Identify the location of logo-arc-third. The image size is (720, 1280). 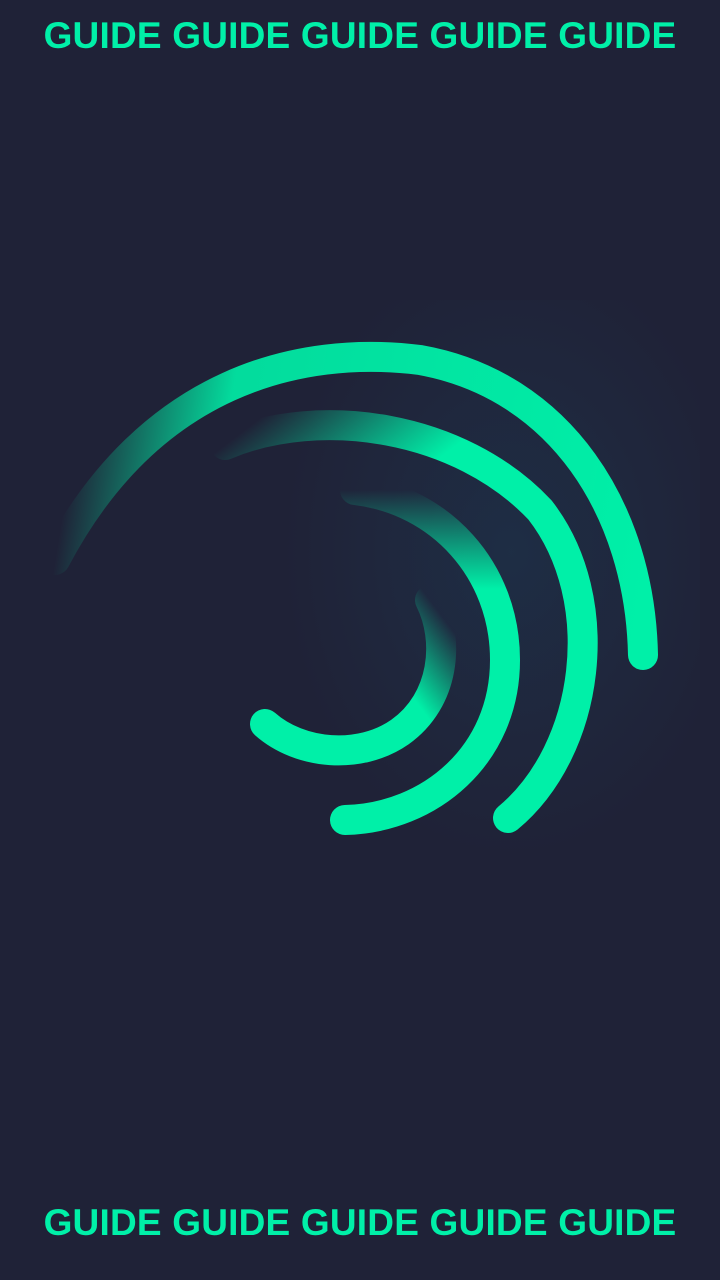
(425, 655).